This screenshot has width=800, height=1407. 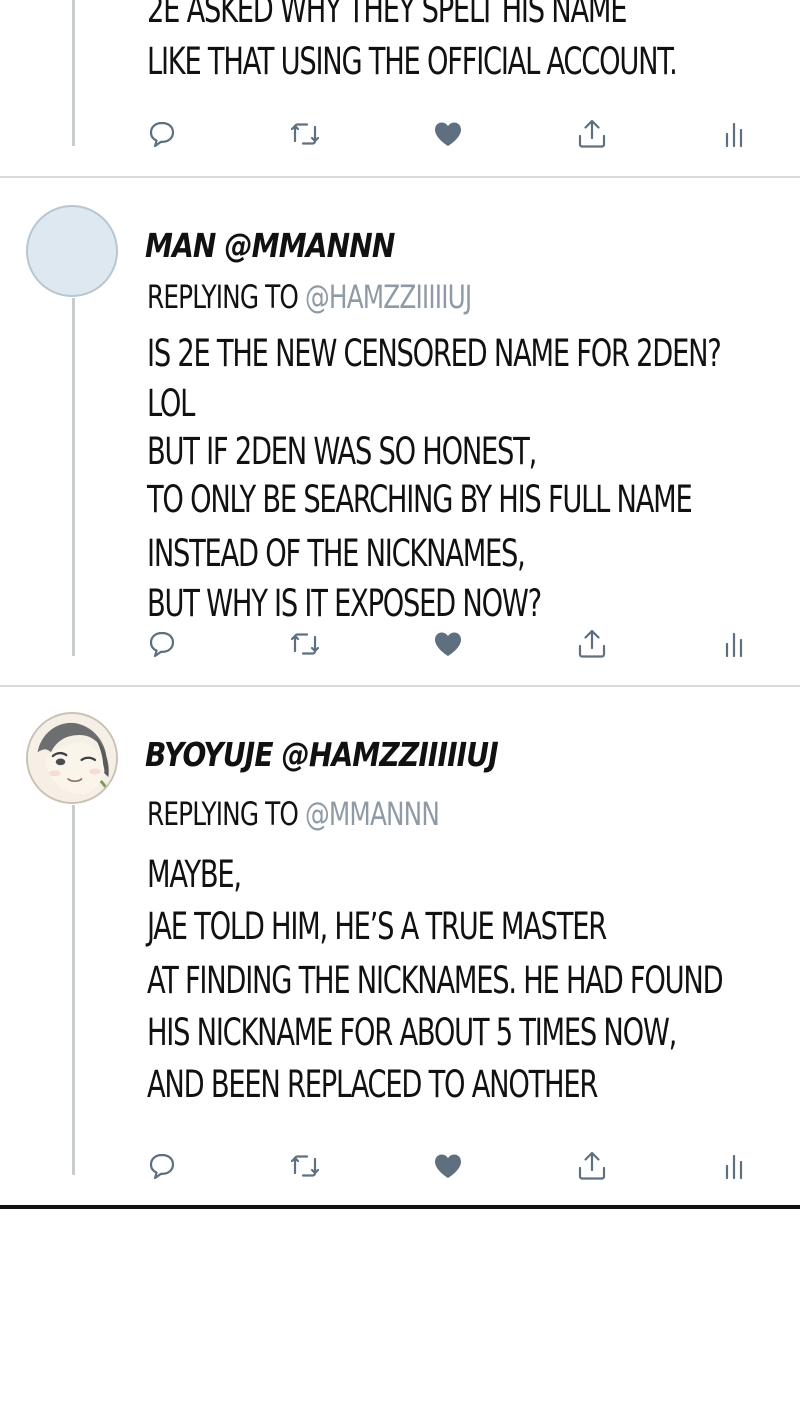 What do you see at coordinates (342, 451) in the screenshot?
I see `tweet-text-line: BUT IF 2DEN WAS SO HONEST,` at bounding box center [342, 451].